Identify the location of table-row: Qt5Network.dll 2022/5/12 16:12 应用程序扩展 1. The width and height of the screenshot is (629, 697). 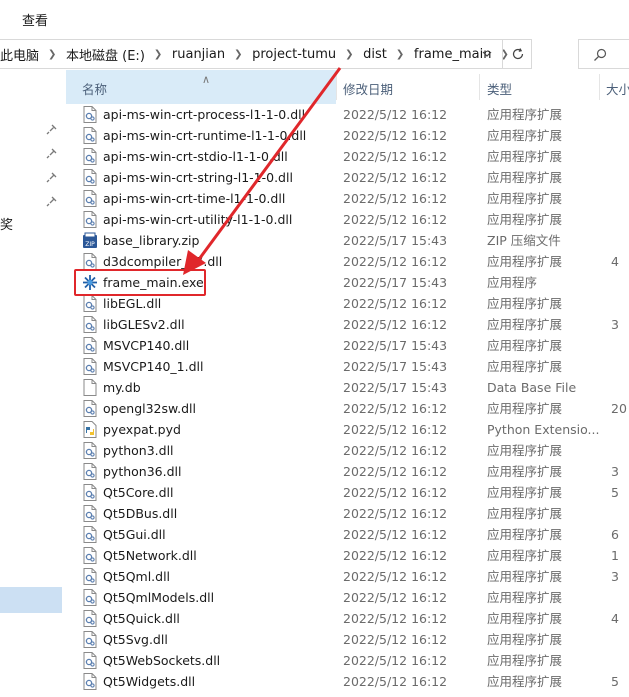
(347, 555).